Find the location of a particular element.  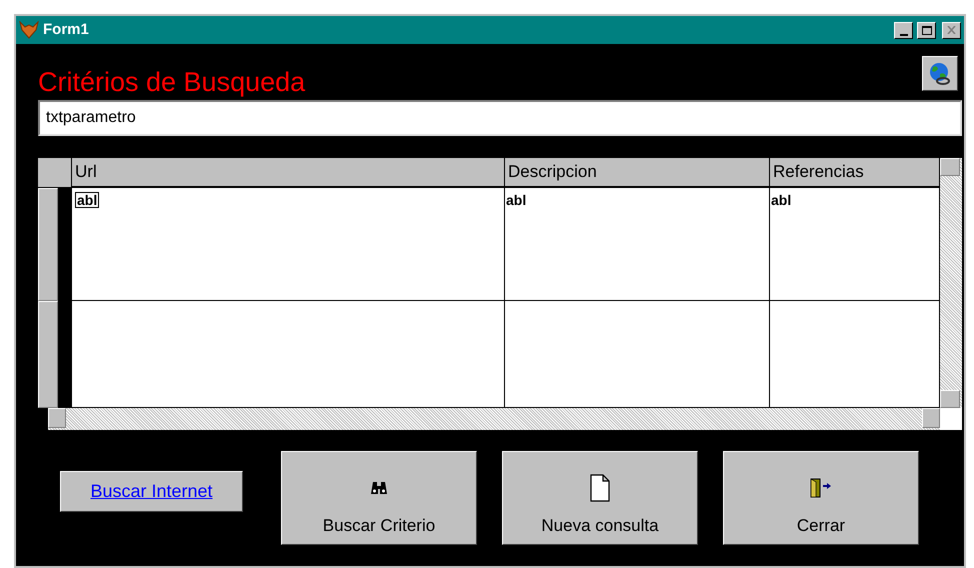

globe-icon is located at coordinates (940, 74).